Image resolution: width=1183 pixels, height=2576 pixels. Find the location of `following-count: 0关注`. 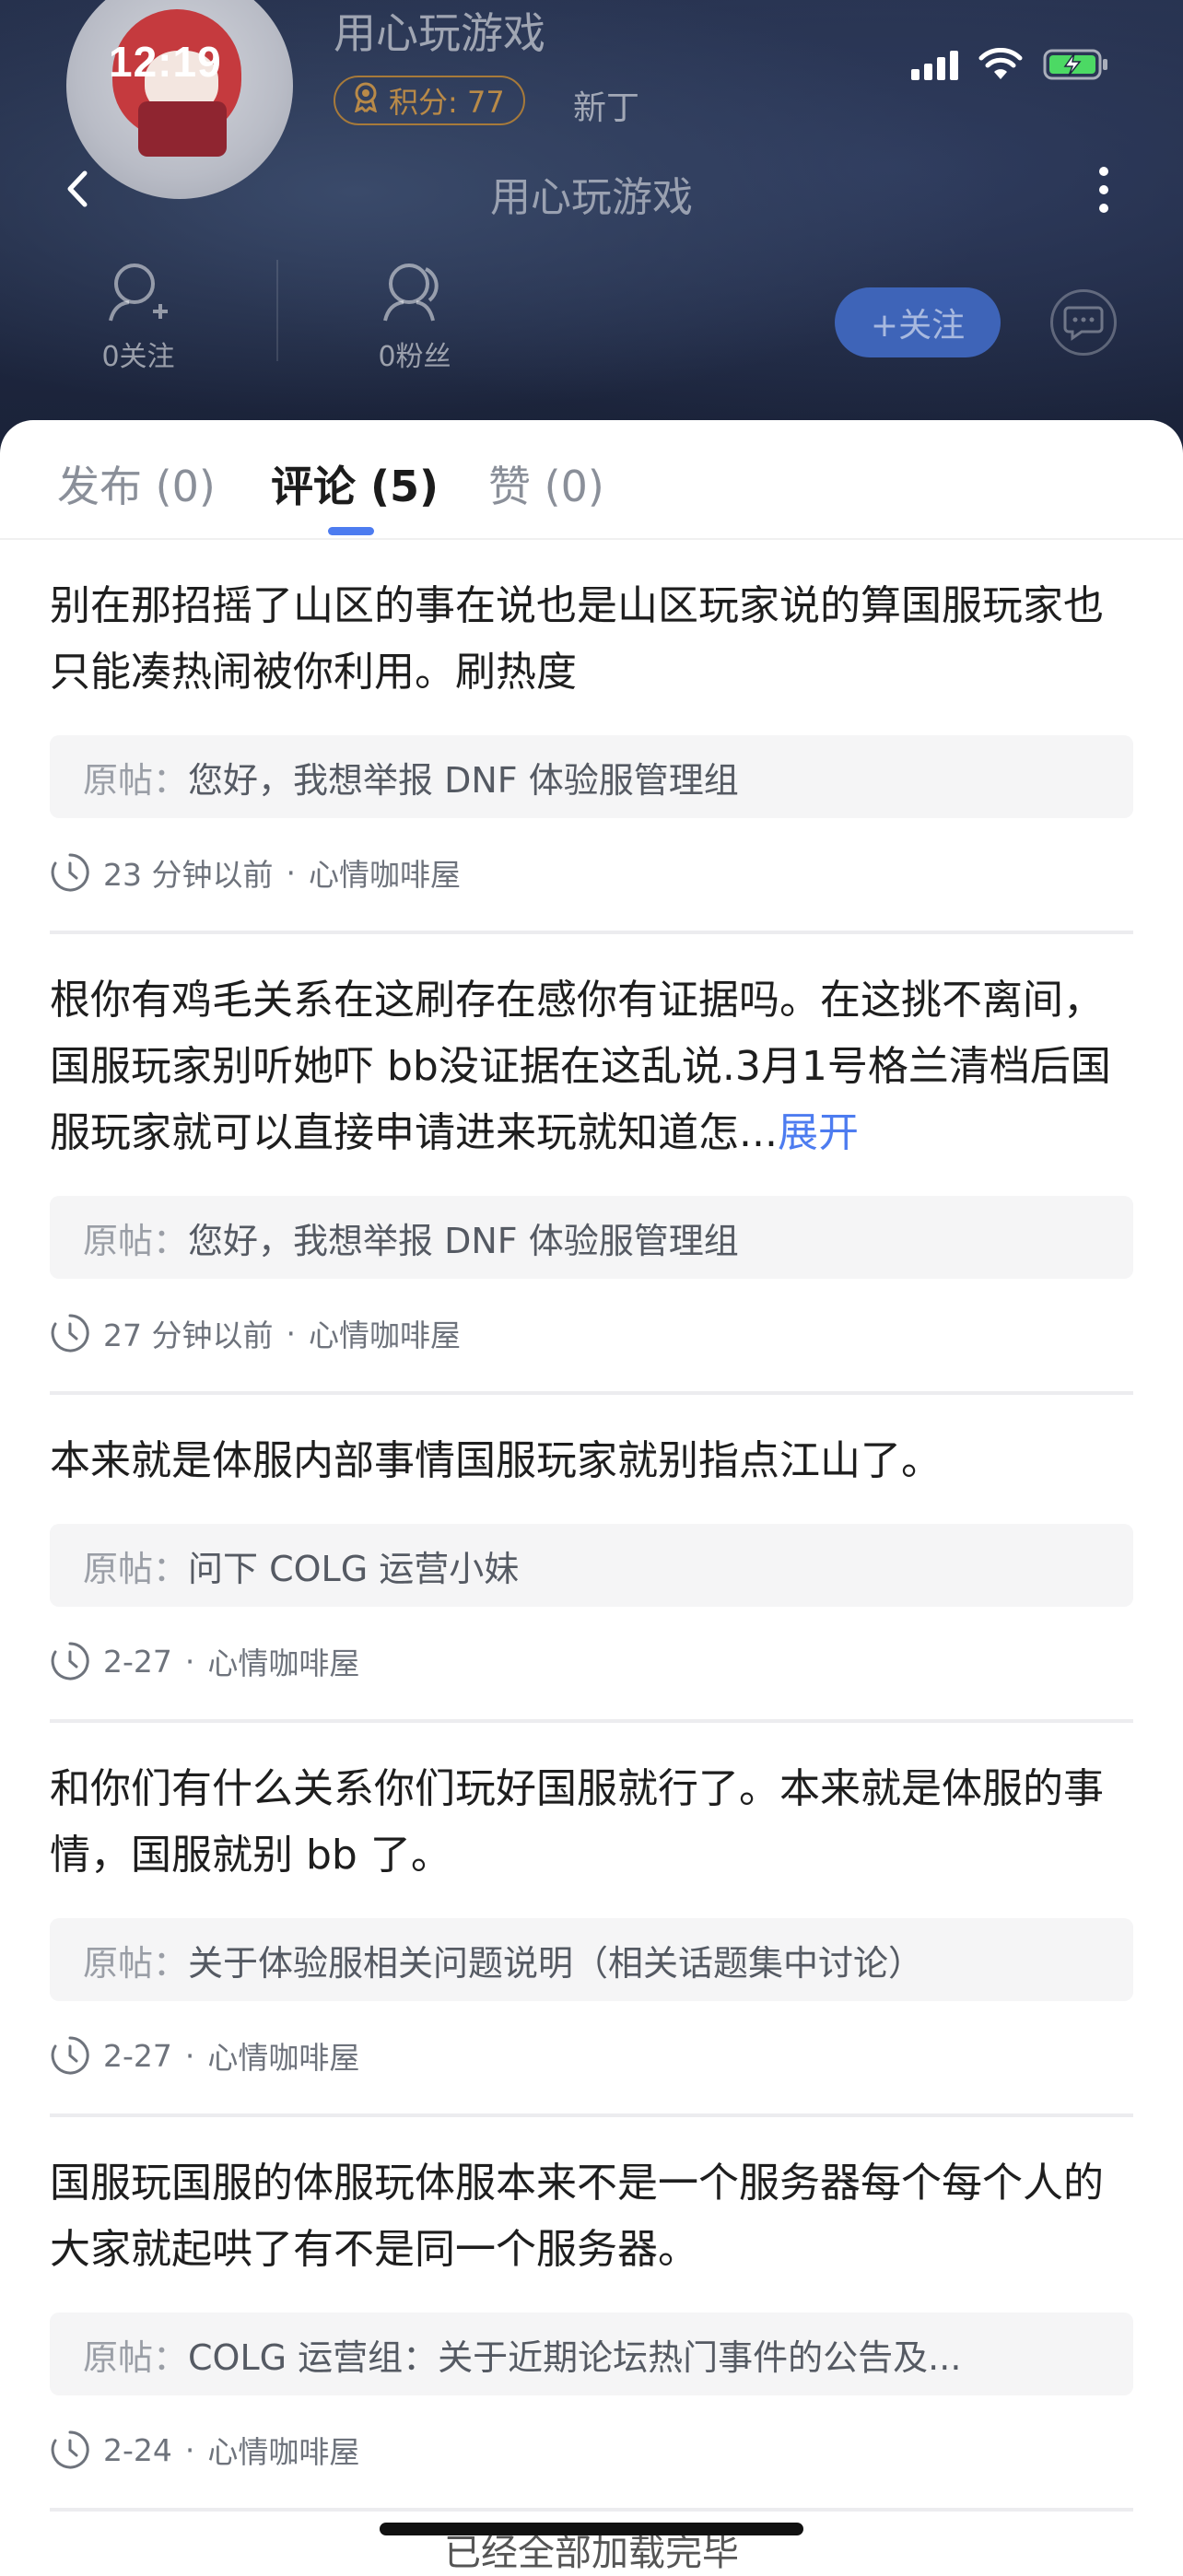

following-count: 0关注 is located at coordinates (138, 357).